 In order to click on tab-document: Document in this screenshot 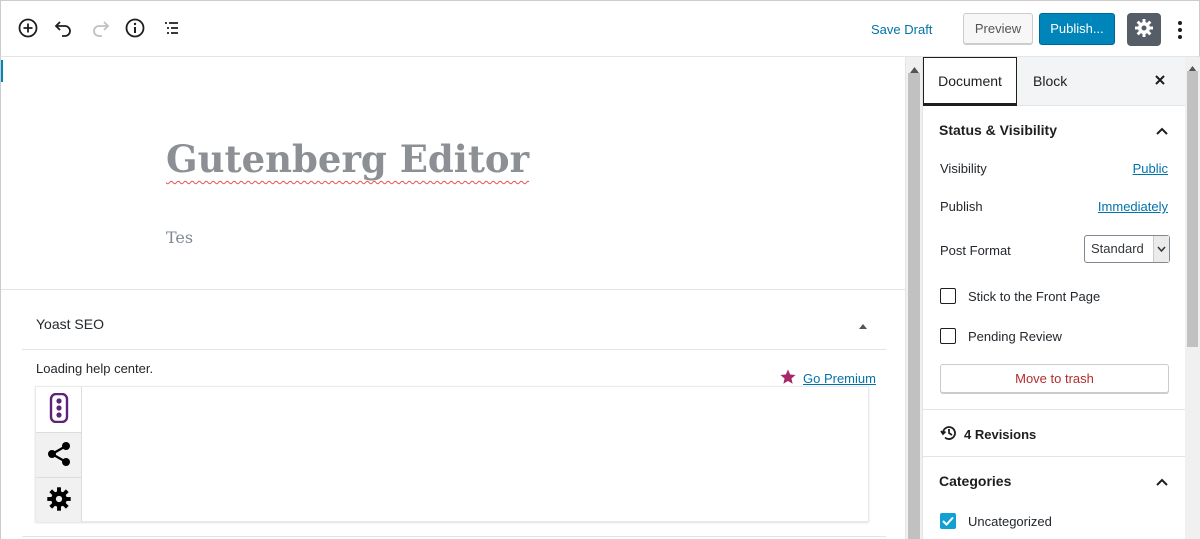, I will do `click(970, 81)`.